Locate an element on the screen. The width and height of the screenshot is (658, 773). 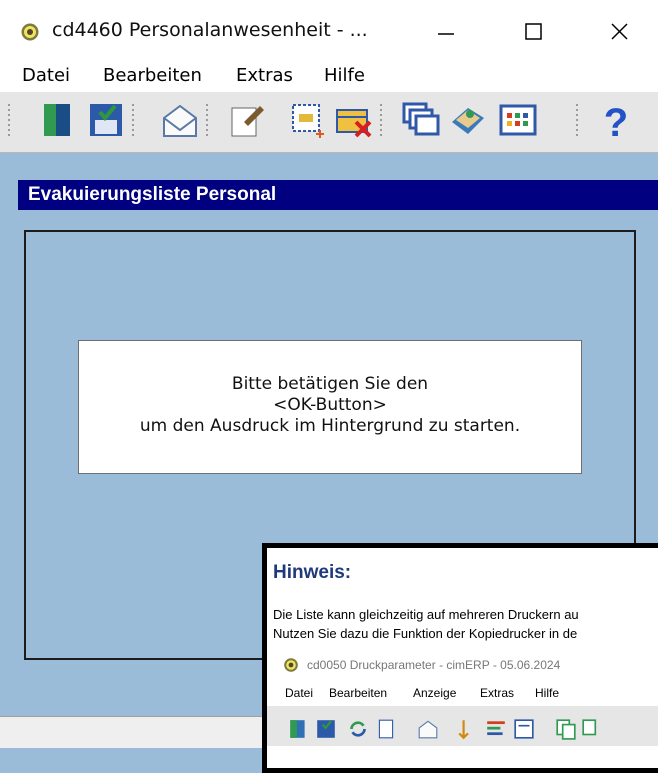
menu-bar: Datei Bearbeiten Extras Hilfe is located at coordinates (329, 76).